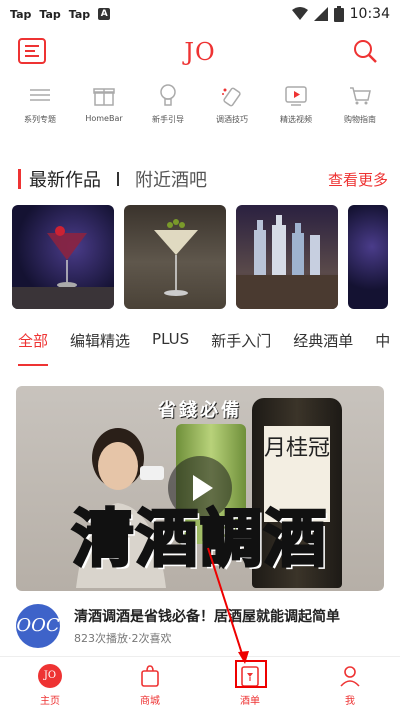 Image resolution: width=400 pixels, height=712 pixels. What do you see at coordinates (104, 13) in the screenshot?
I see `app-badge-icon: A` at bounding box center [104, 13].